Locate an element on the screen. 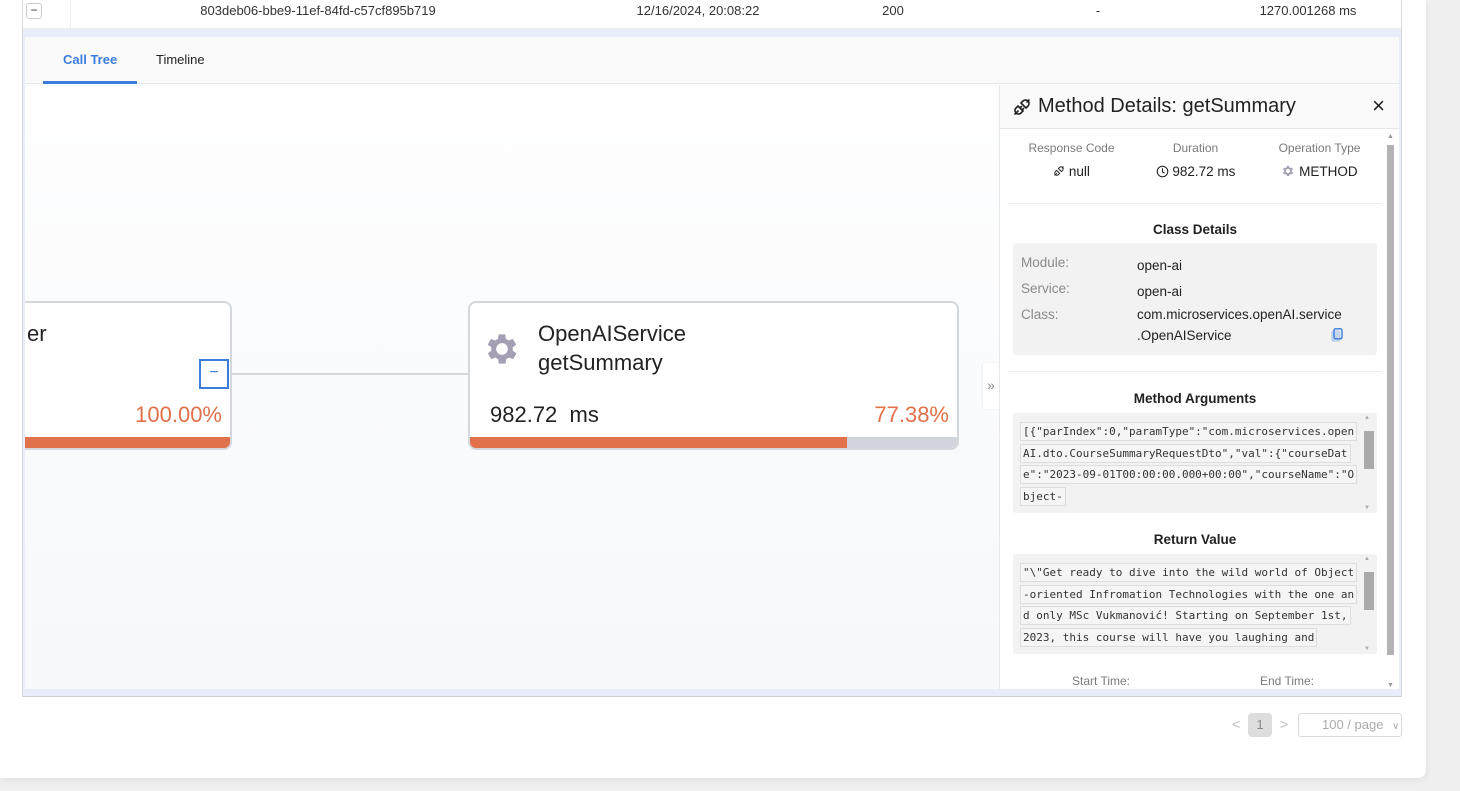  expand-cell: − is located at coordinates (47, 14).